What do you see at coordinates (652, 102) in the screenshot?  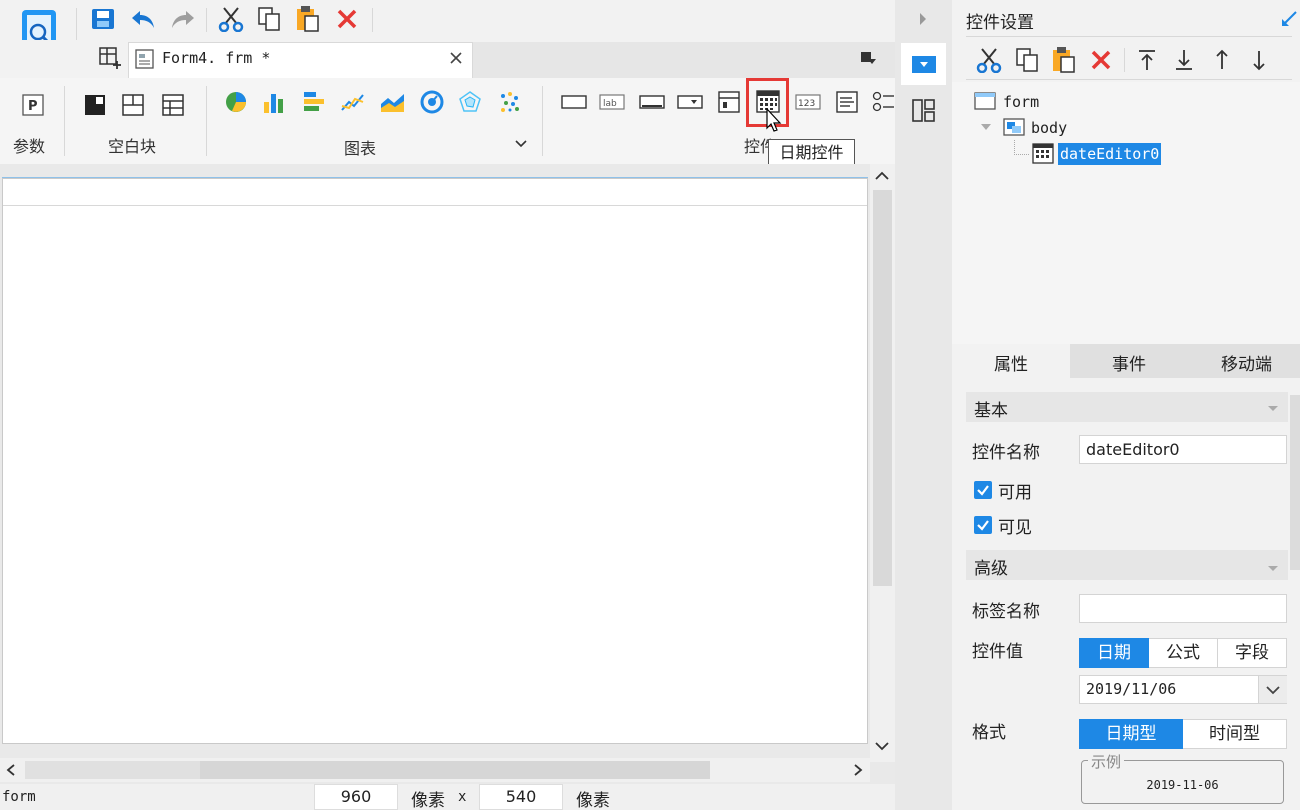 I see `button-widget-icon` at bounding box center [652, 102].